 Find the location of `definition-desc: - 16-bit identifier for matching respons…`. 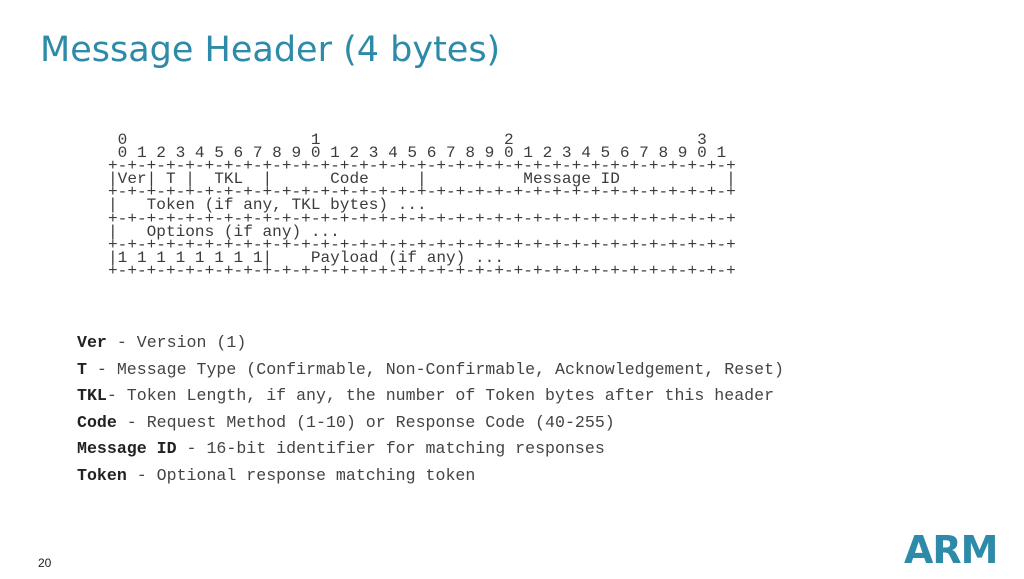

definition-desc: - 16-bit identifier for matching respons… is located at coordinates (390, 449).